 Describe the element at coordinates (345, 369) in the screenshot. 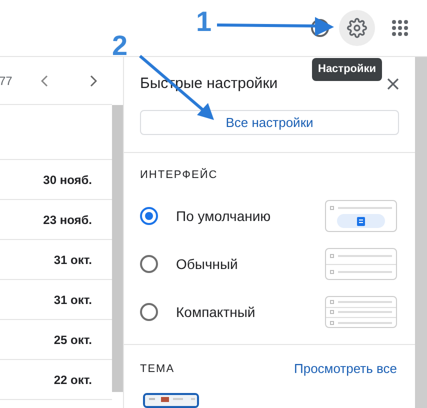

I see `view-all-link: Просмотреть все` at that location.